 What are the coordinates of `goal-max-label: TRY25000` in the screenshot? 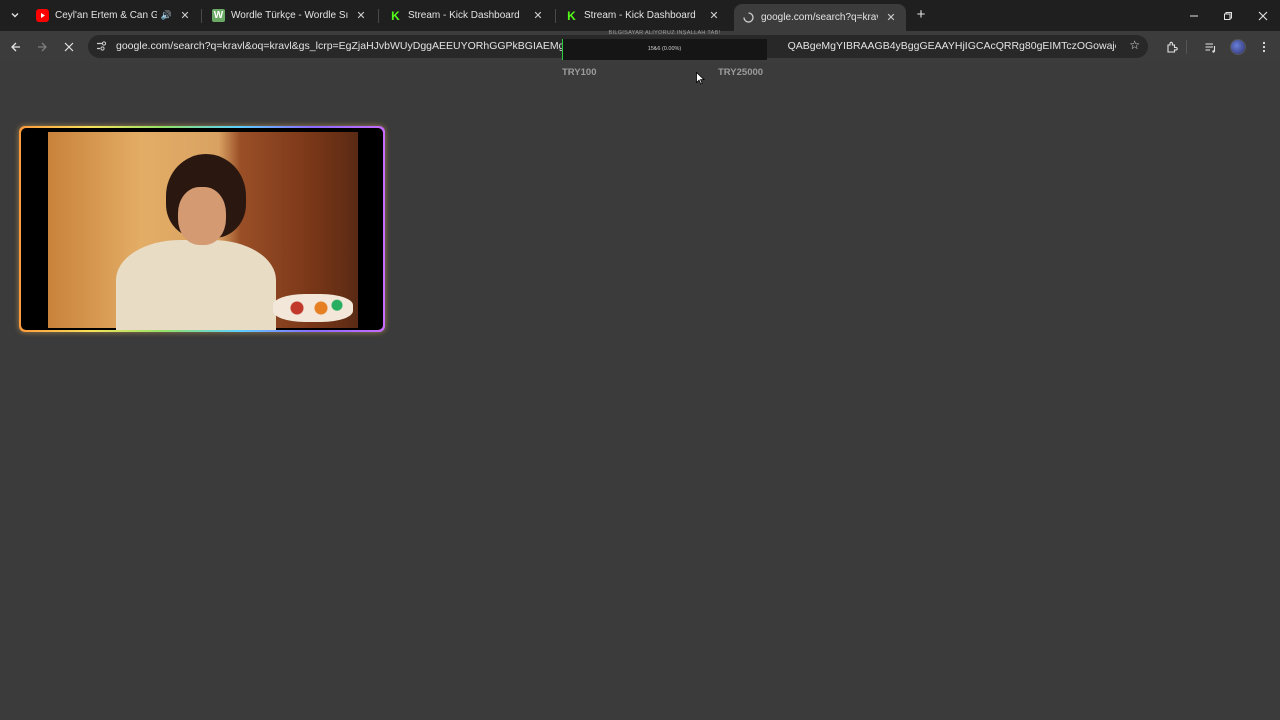 It's located at (741, 72).